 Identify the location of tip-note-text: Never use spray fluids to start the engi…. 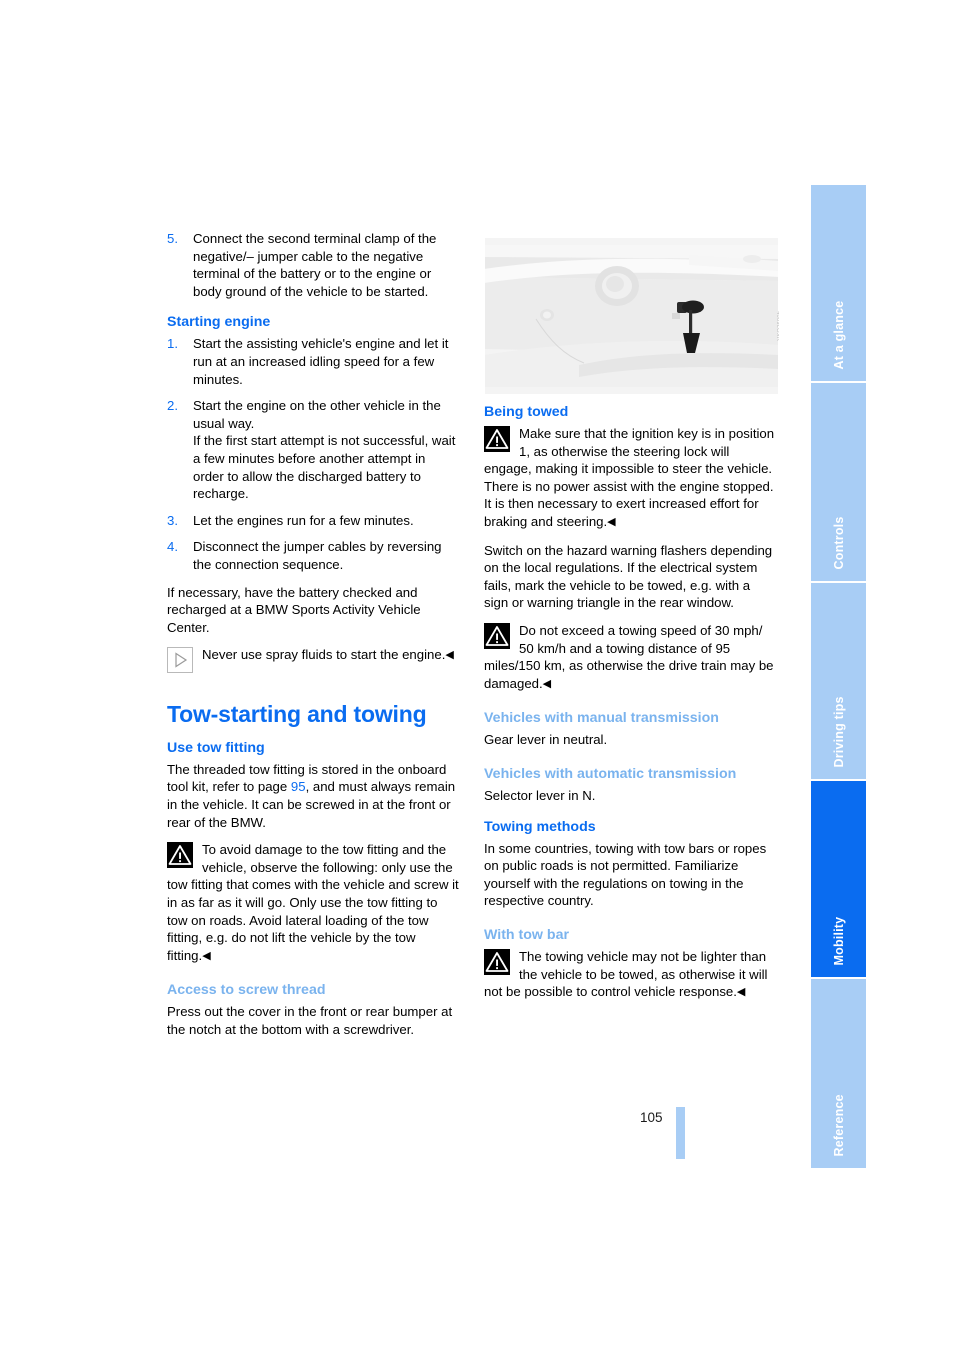
(313, 655).